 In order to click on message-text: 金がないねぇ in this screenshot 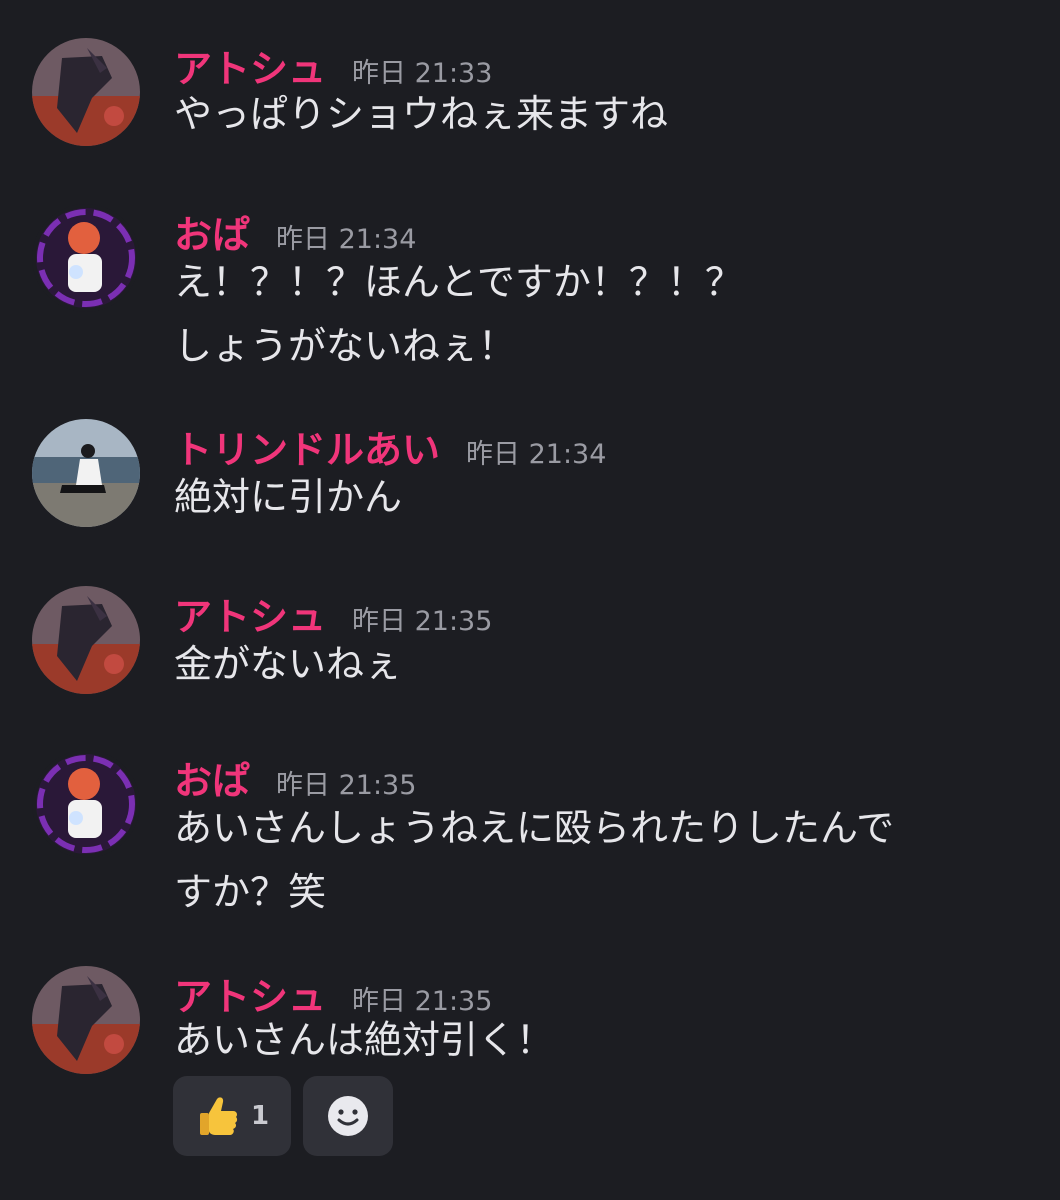, I will do `click(288, 664)`.